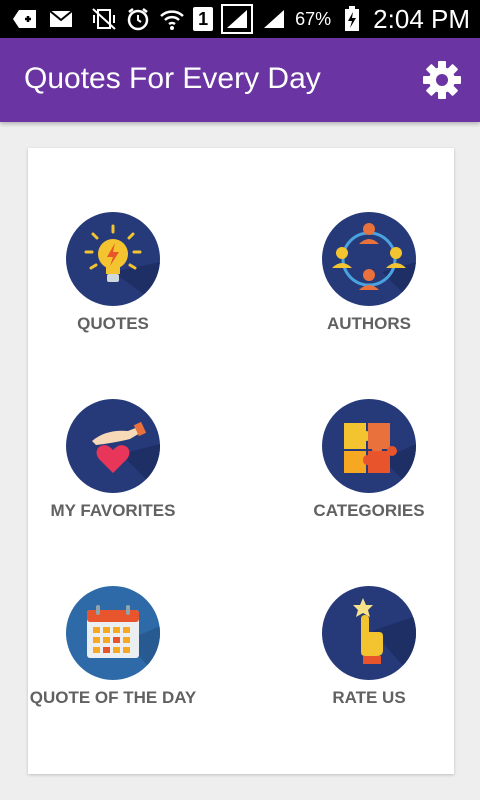 The width and height of the screenshot is (480, 800). Describe the element at coordinates (421, 18) in the screenshot. I see `status-time: 2:04 PM` at that location.